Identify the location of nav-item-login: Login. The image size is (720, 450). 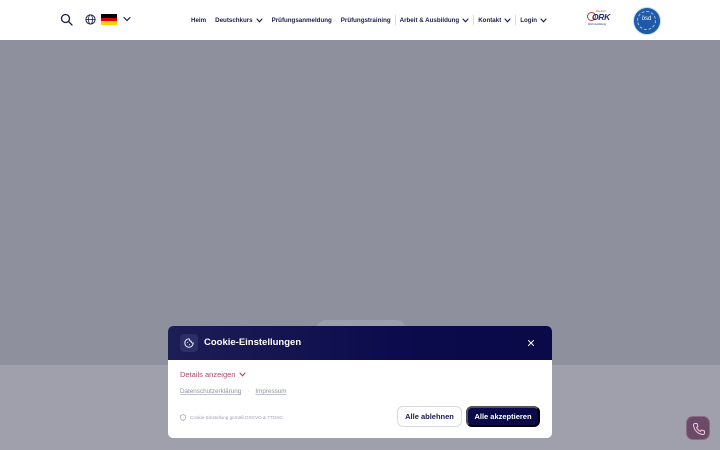
(533, 20).